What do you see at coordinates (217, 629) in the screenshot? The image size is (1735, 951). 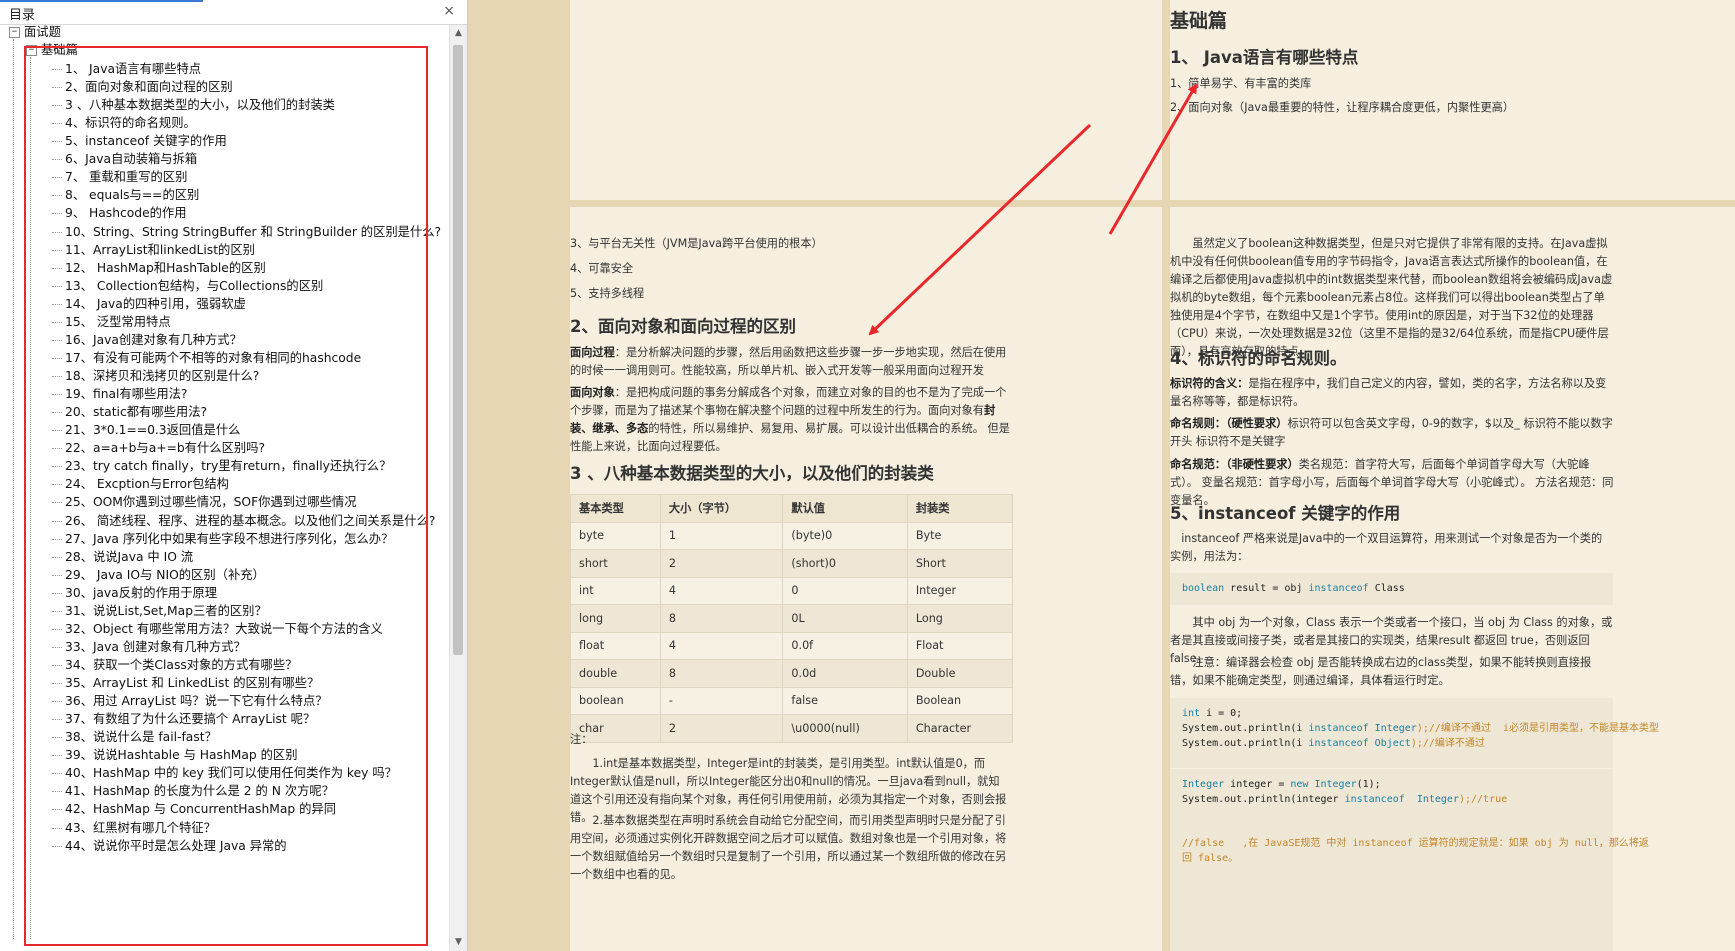 I see `toc-item: 32、Object 有哪些常用方法？大致说一下每个方法的含义` at bounding box center [217, 629].